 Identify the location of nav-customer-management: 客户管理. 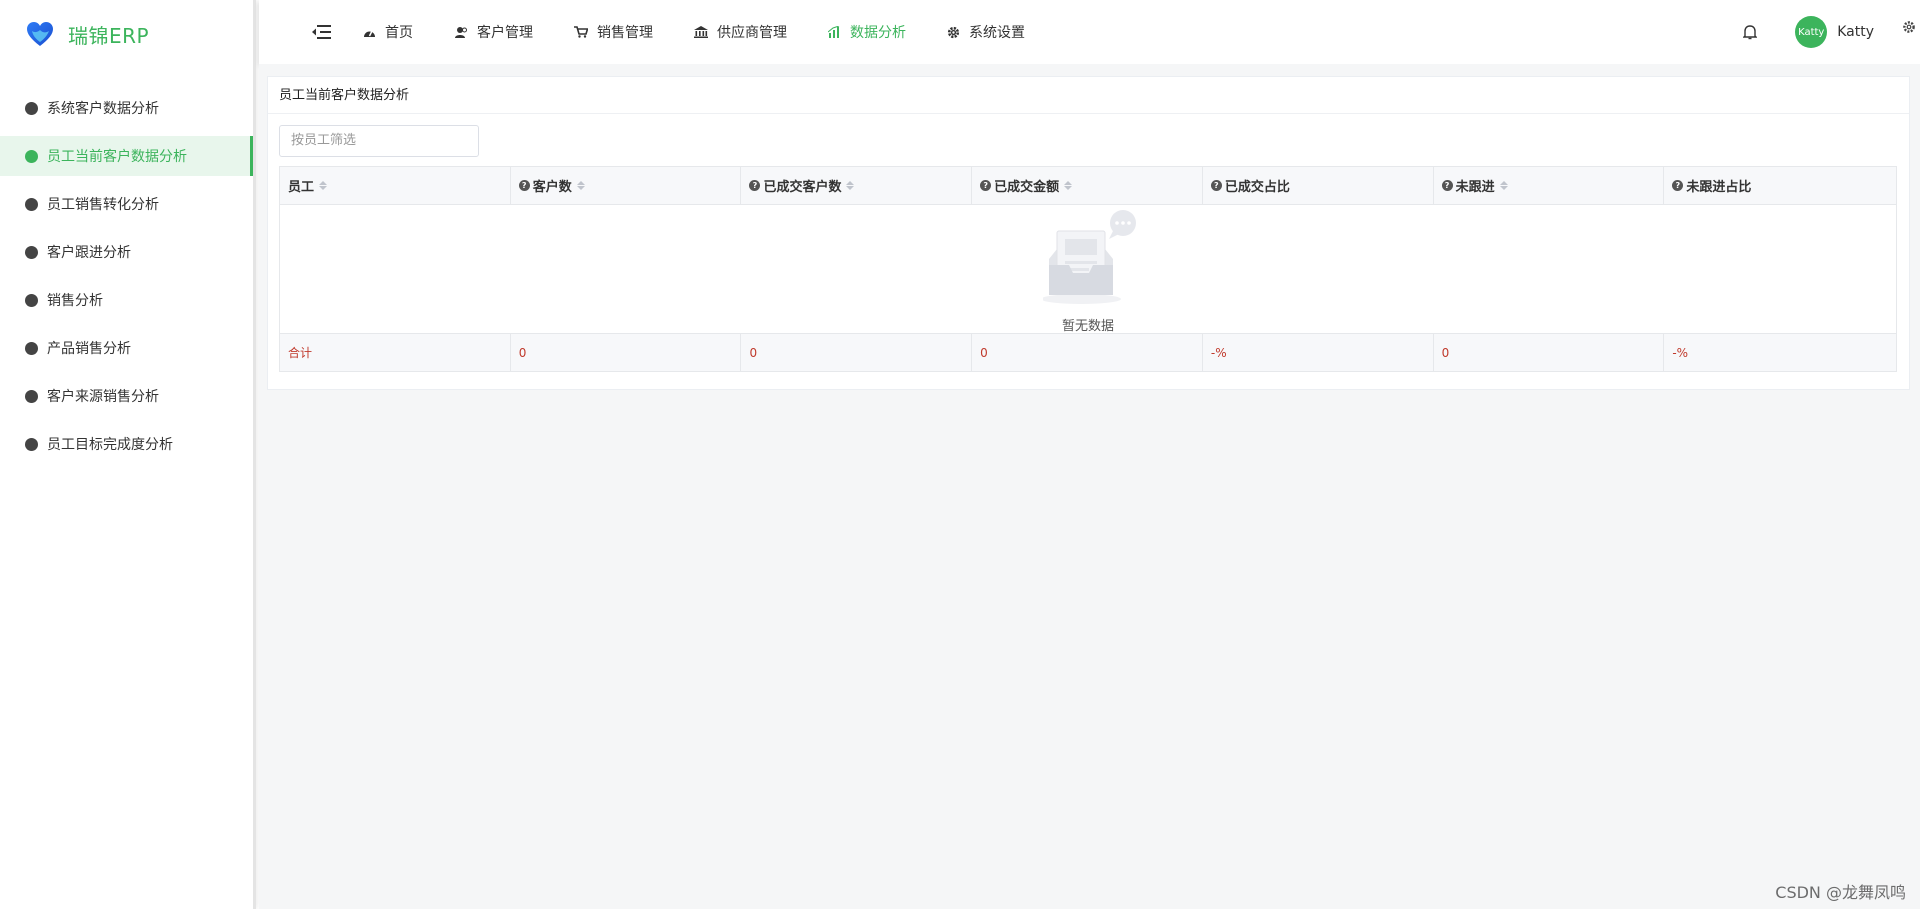
(493, 32).